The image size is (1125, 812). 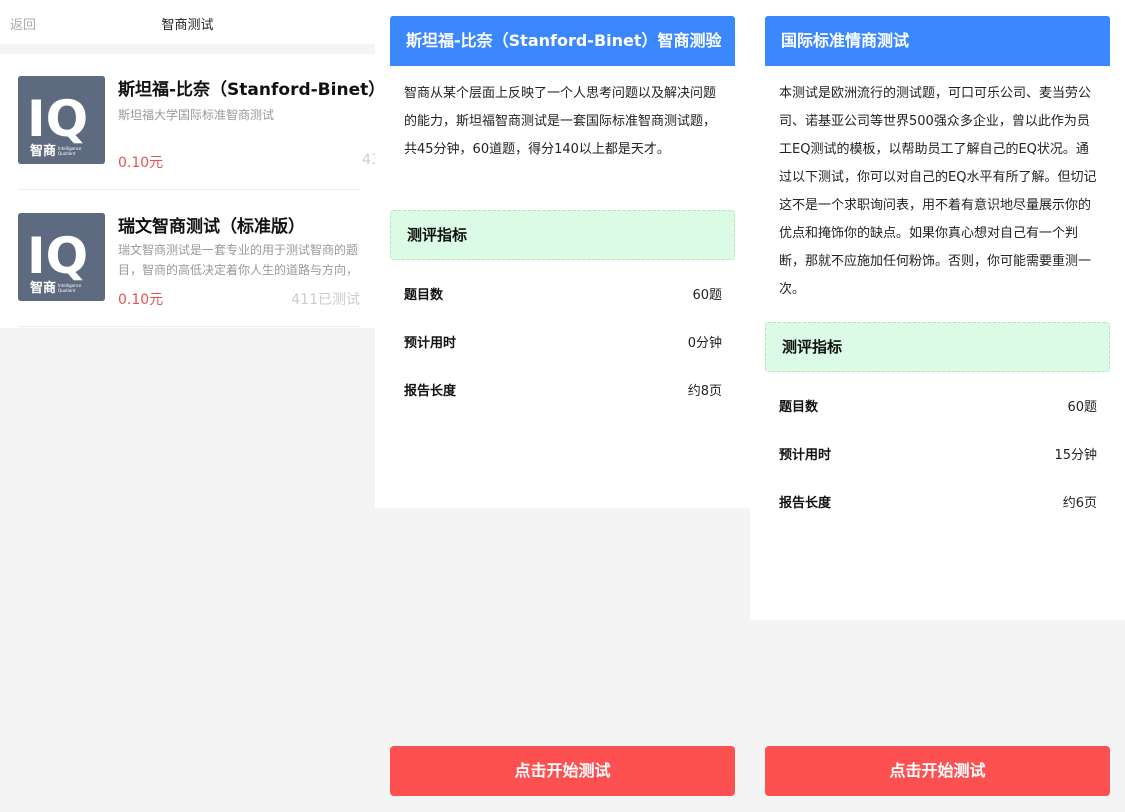 I want to click on page-title-text: 智商测试, so click(x=187, y=25).